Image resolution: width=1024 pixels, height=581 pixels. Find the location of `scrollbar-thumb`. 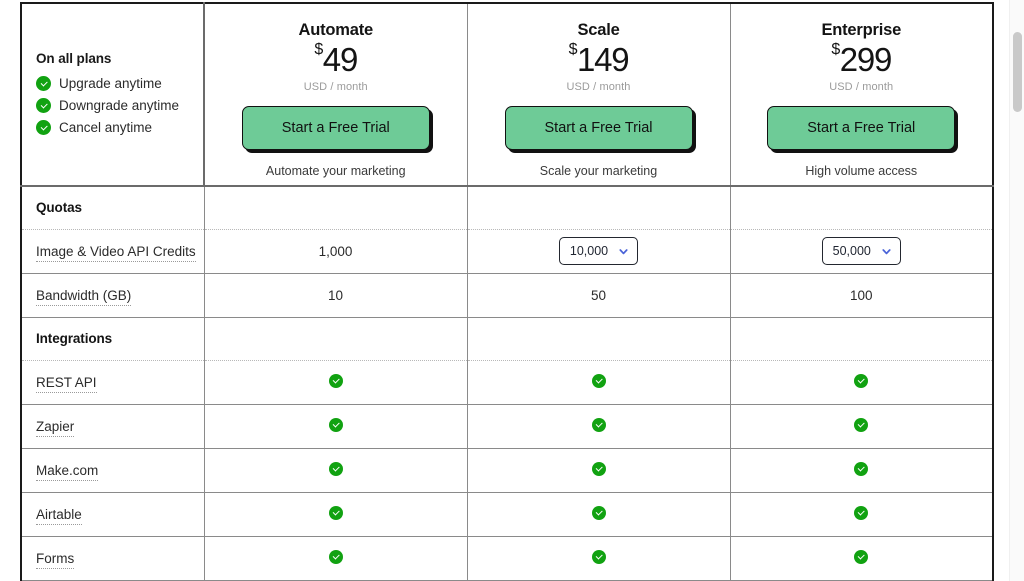

scrollbar-thumb is located at coordinates (1017, 72).